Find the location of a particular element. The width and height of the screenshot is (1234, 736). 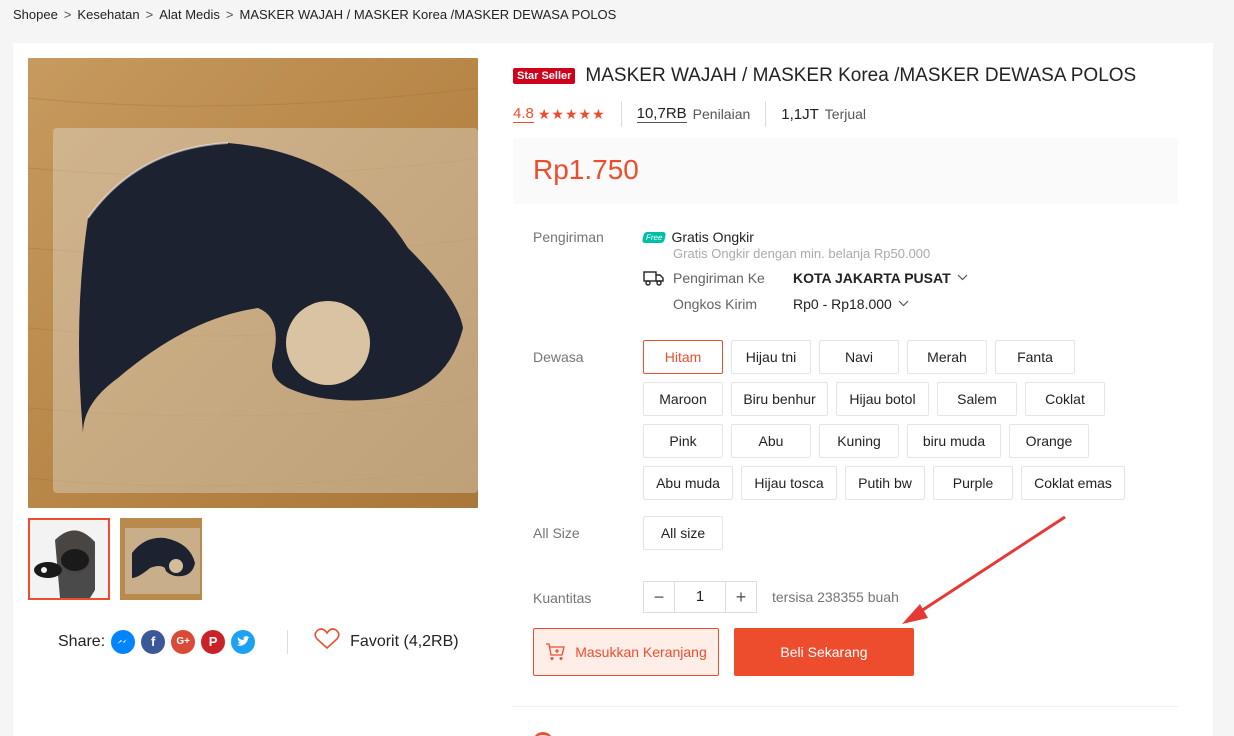

product-price: Rp1.750 is located at coordinates (586, 169).